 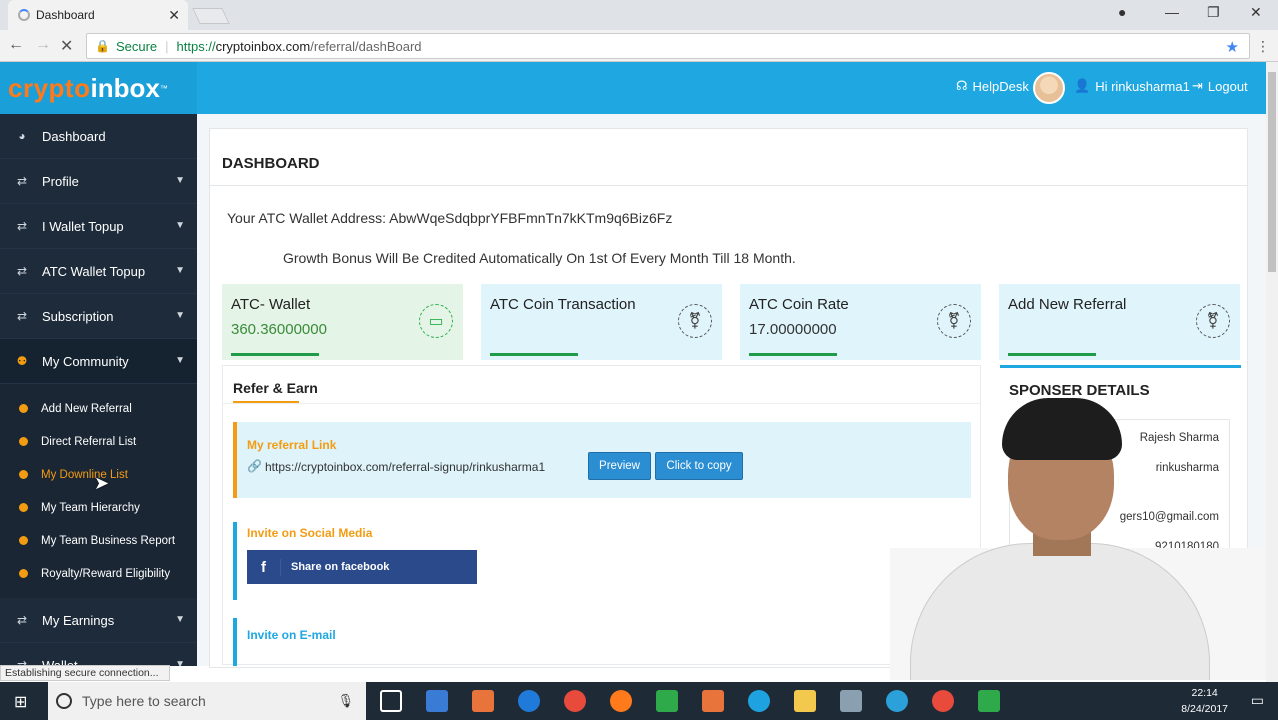 What do you see at coordinates (1204, 701) in the screenshot?
I see `system-clock: 22:14 8/24/2017` at bounding box center [1204, 701].